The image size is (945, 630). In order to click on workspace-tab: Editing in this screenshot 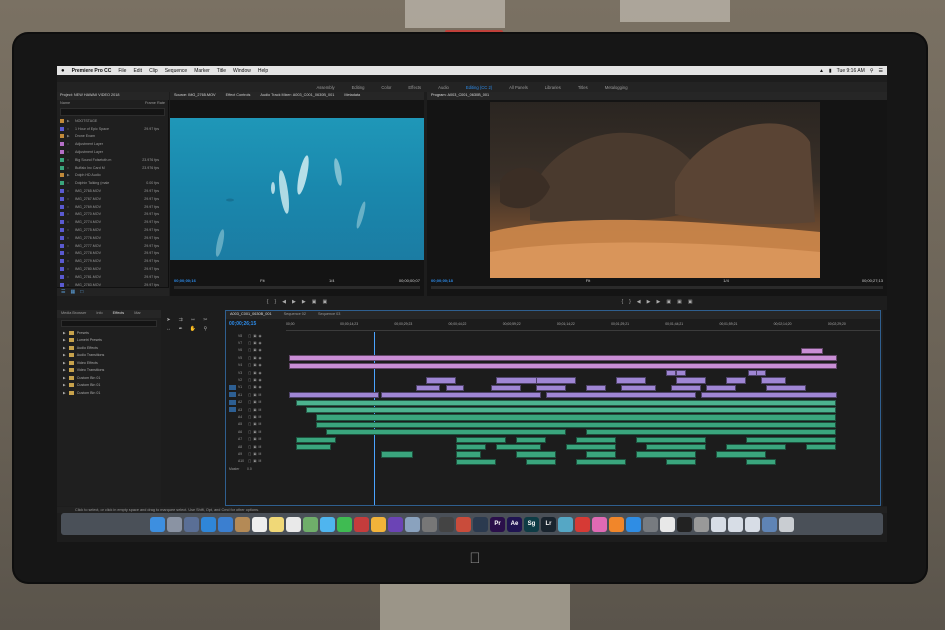, I will do `click(358, 87)`.